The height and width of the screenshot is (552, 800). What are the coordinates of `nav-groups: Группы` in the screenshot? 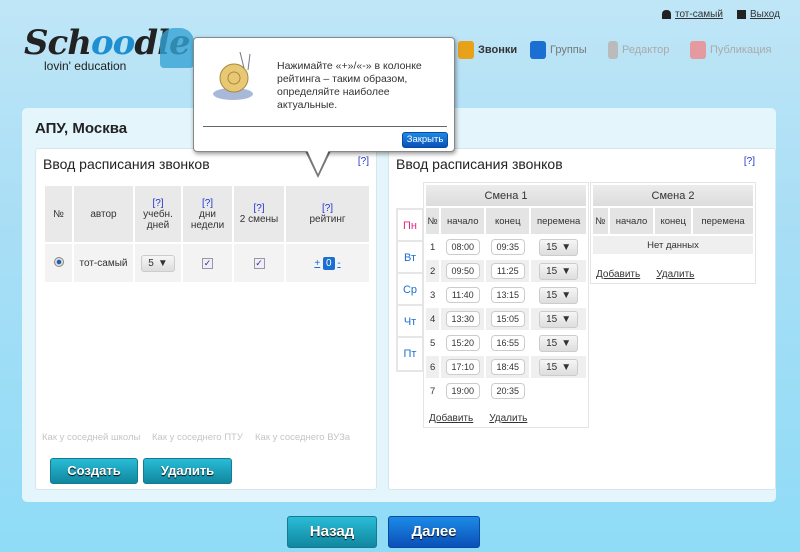 It's located at (558, 50).